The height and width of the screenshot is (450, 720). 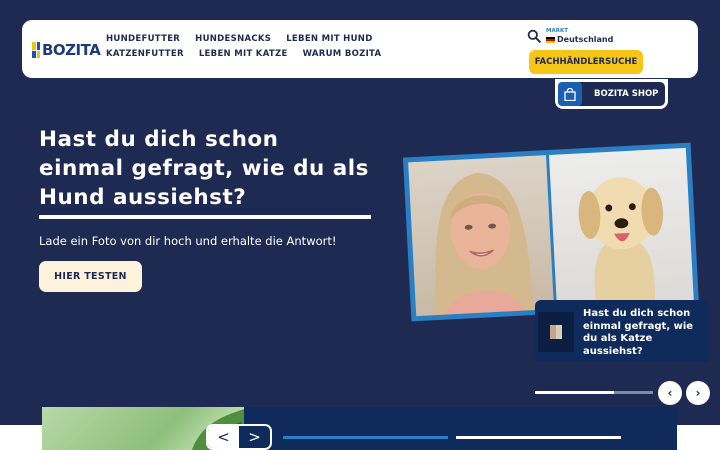 I want to click on market-value-row: Deutschland, so click(x=579, y=39).